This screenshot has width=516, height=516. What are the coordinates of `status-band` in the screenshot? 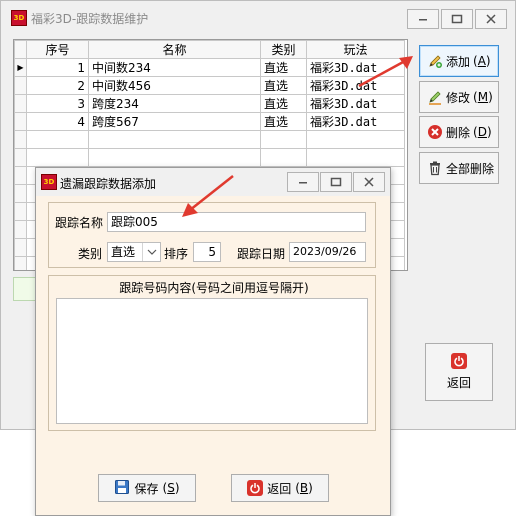 It's located at (25, 289).